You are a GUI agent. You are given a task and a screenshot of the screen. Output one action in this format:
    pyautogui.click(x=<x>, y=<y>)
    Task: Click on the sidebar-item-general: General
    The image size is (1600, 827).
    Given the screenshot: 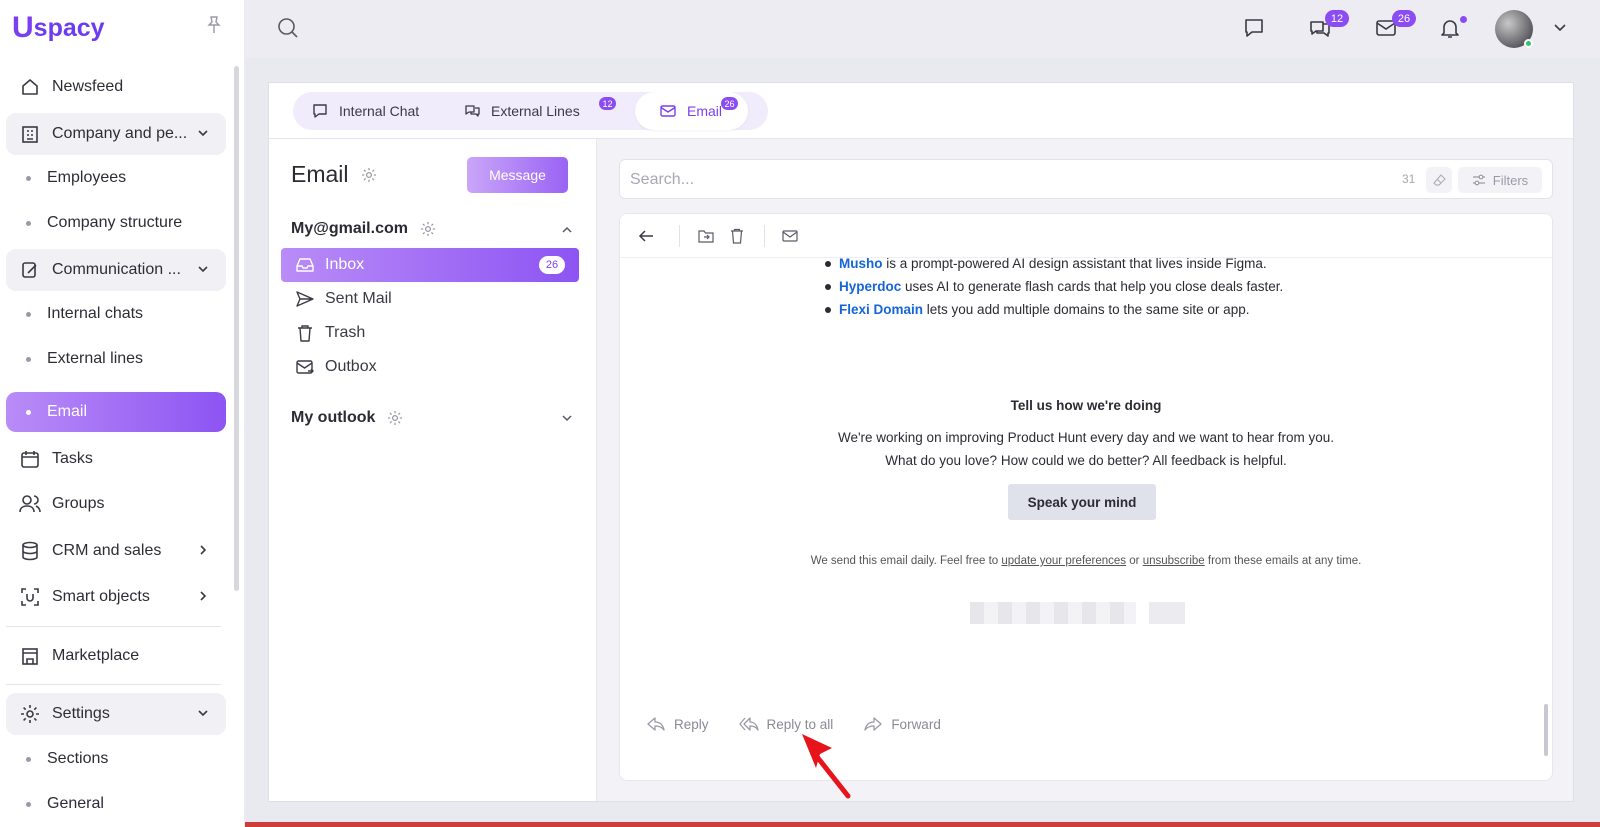 What is the action you would take?
    pyautogui.click(x=116, y=804)
    